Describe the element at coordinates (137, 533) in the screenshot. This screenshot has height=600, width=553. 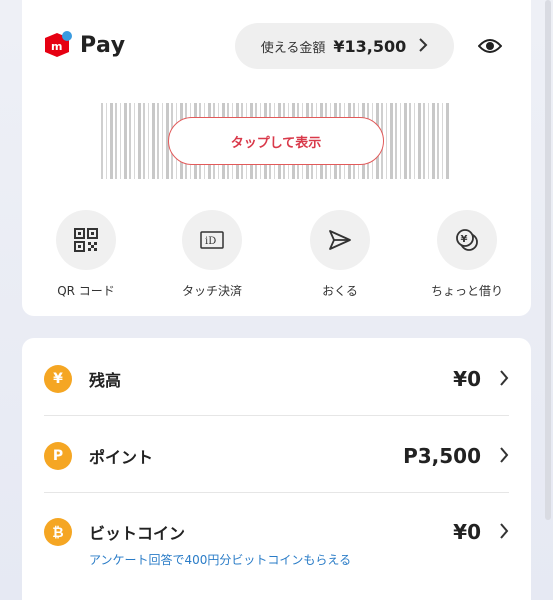
I see `row-bitcoin-label: ビットコイン` at that location.